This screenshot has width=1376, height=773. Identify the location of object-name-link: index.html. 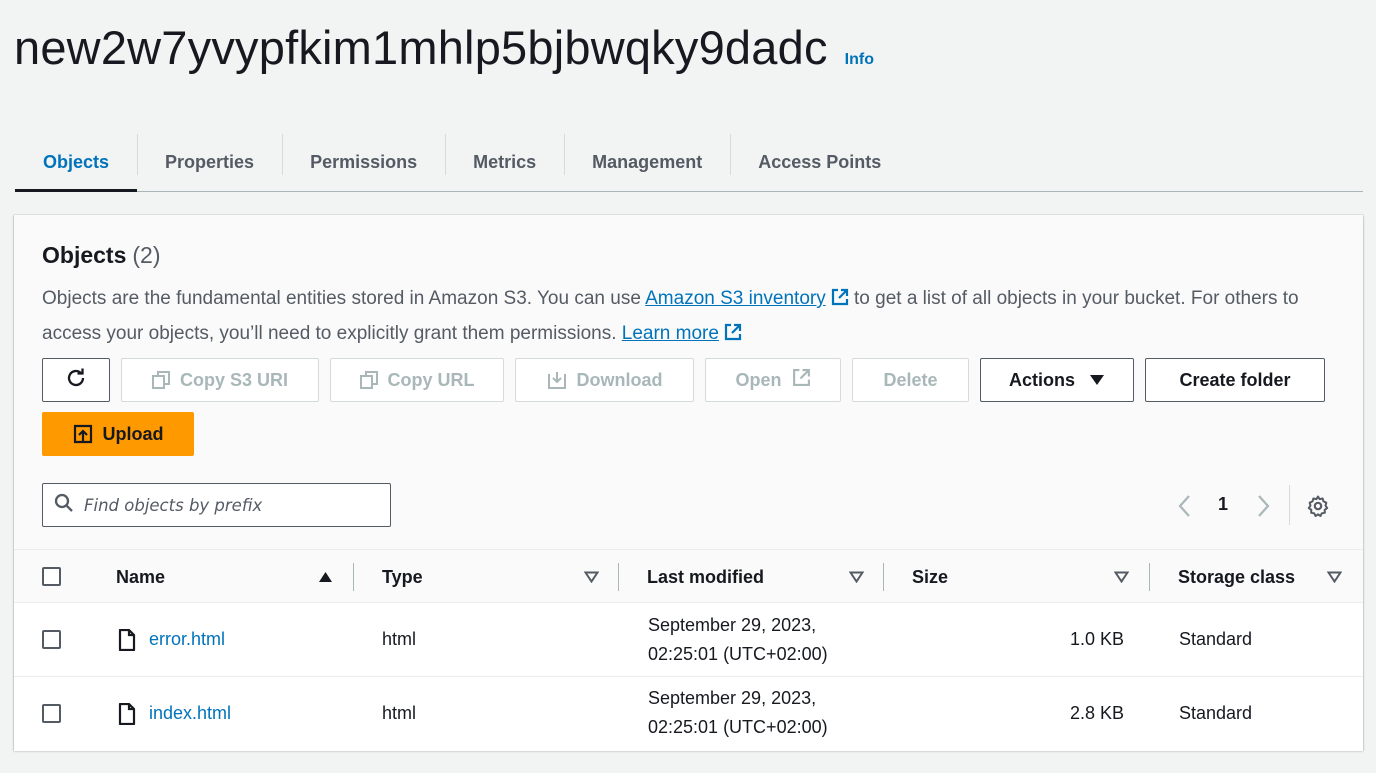
(190, 713).